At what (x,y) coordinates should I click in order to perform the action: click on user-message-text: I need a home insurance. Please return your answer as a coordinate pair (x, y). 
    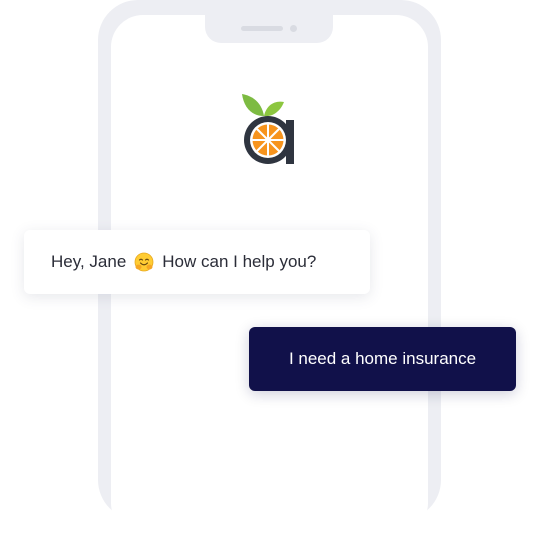
    Looking at the image, I should click on (382, 358).